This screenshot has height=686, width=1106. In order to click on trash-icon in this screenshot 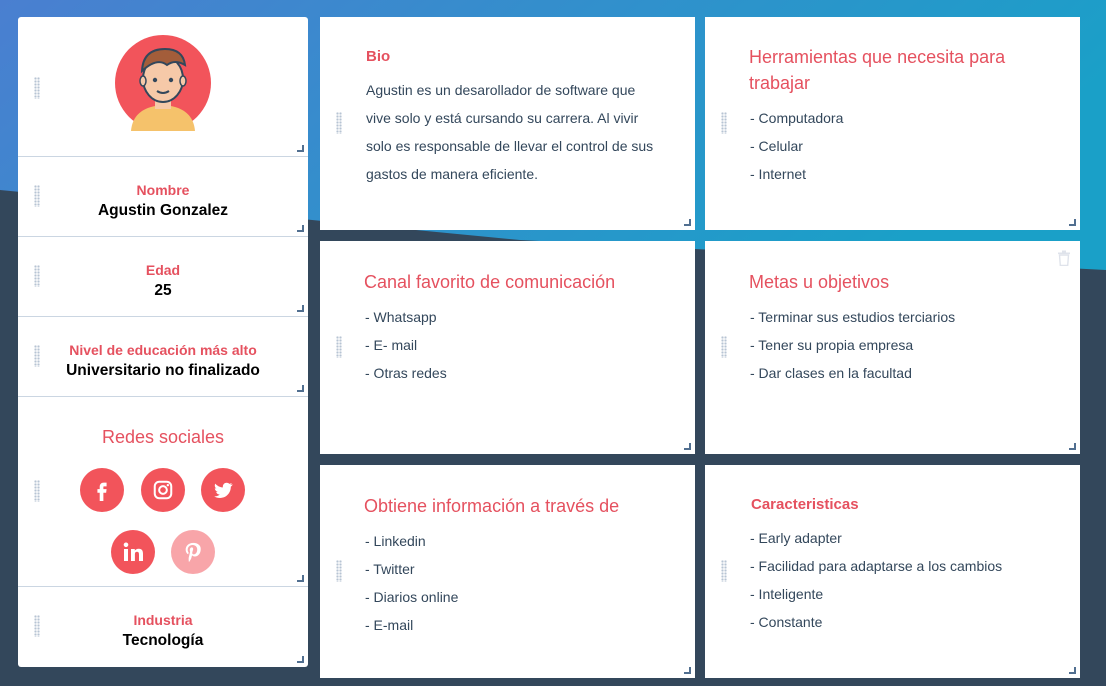, I will do `click(1064, 258)`.